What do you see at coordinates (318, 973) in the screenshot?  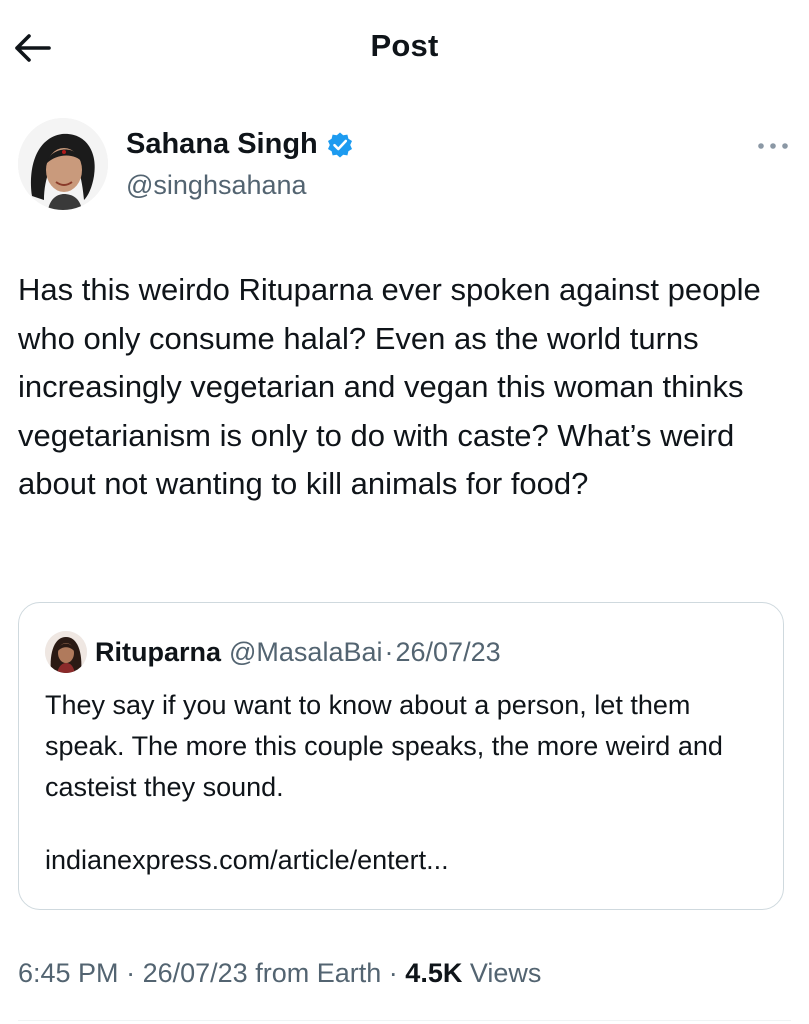 I see `tweet-source: from Earth` at bounding box center [318, 973].